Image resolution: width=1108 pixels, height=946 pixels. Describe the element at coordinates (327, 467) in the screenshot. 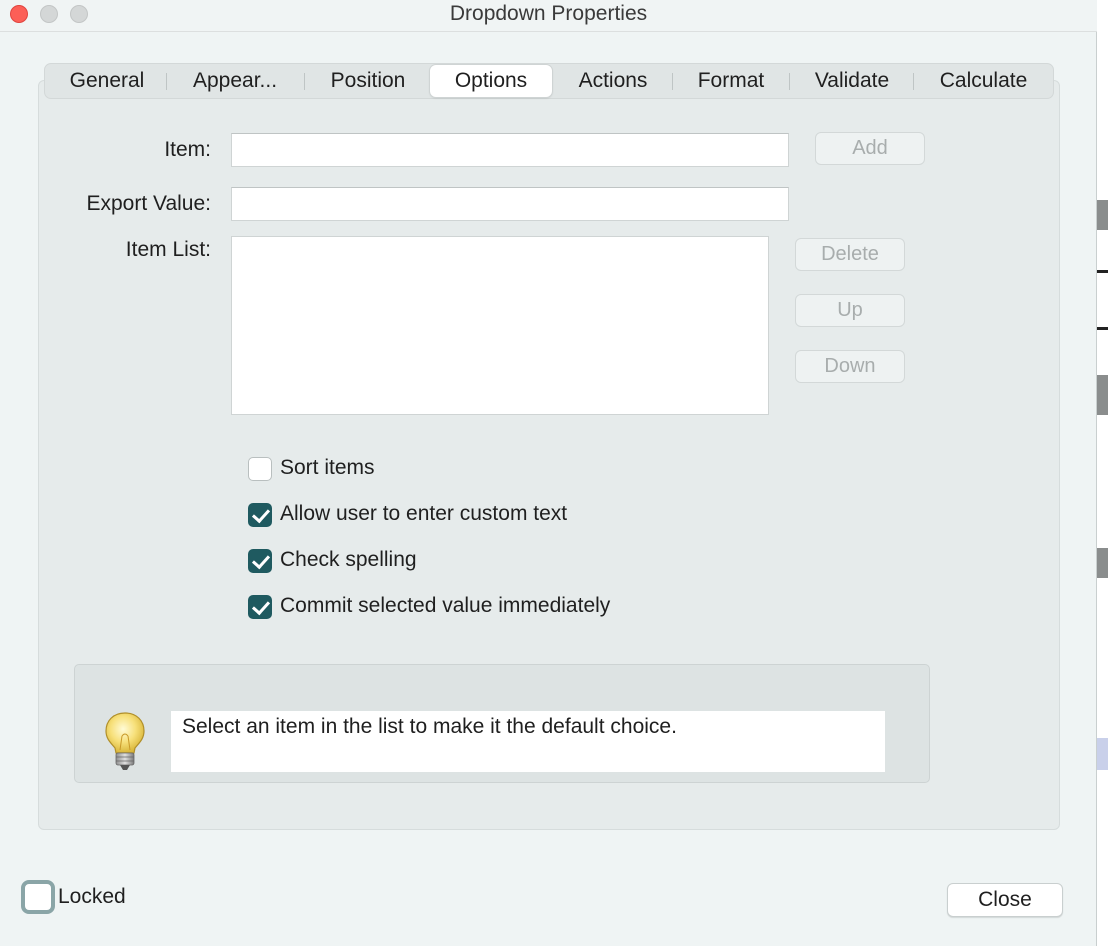

I see `sort-items-label: Sort items` at that location.